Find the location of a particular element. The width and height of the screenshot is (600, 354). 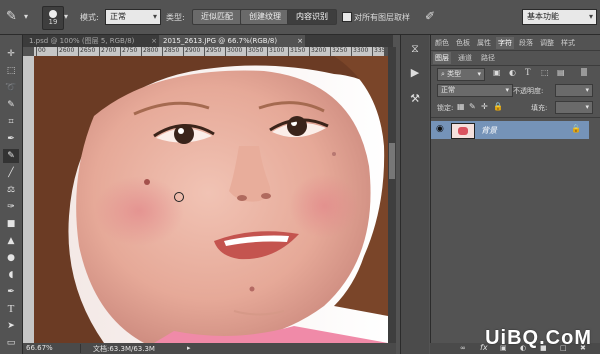

lock-all-icon: 🔒 is located at coordinates (498, 106).